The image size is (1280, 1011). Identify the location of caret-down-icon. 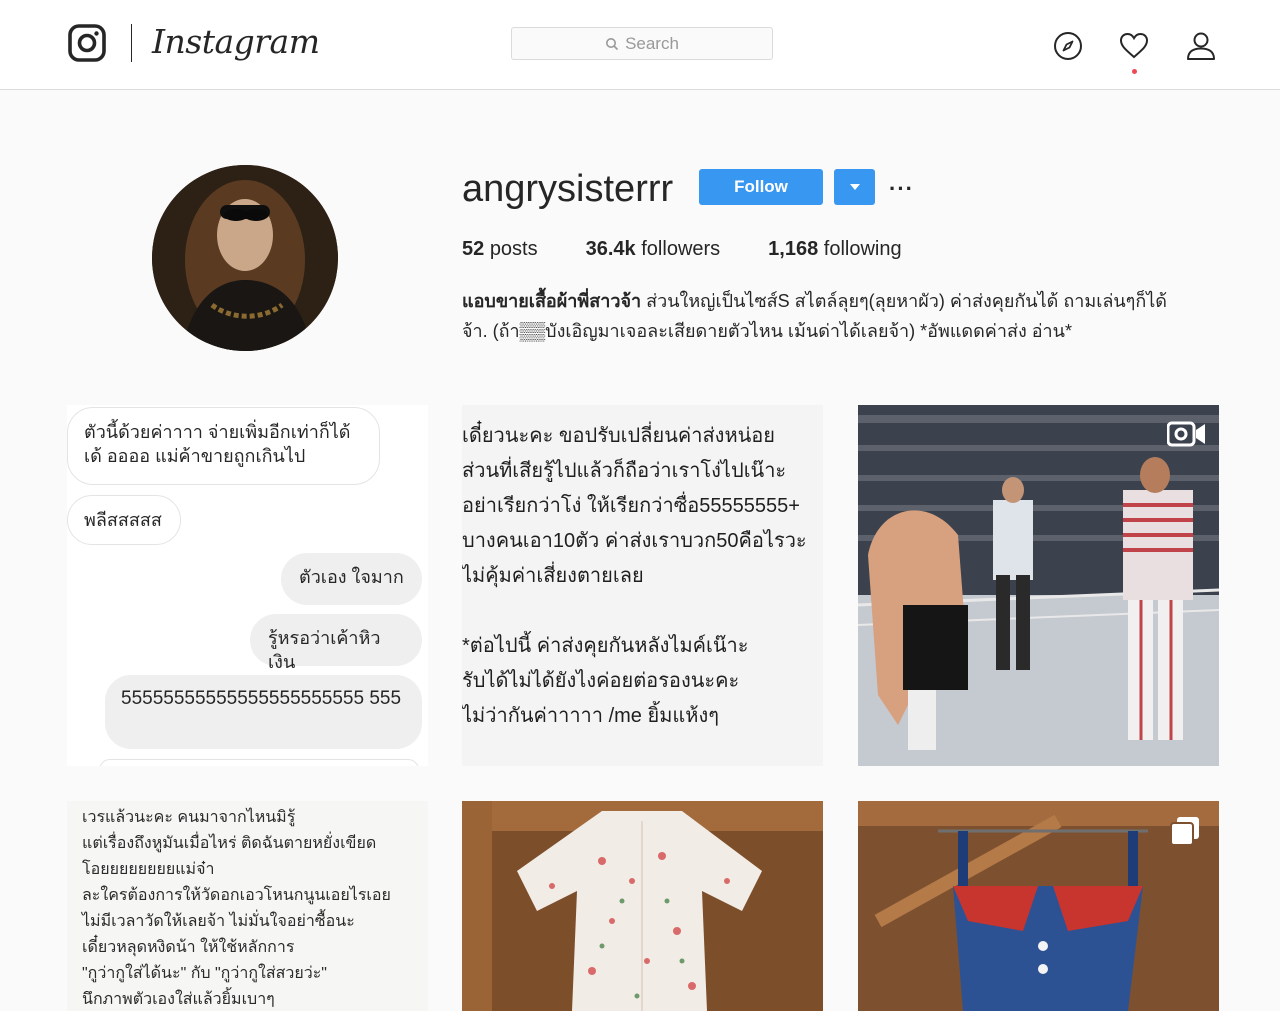
(854, 187).